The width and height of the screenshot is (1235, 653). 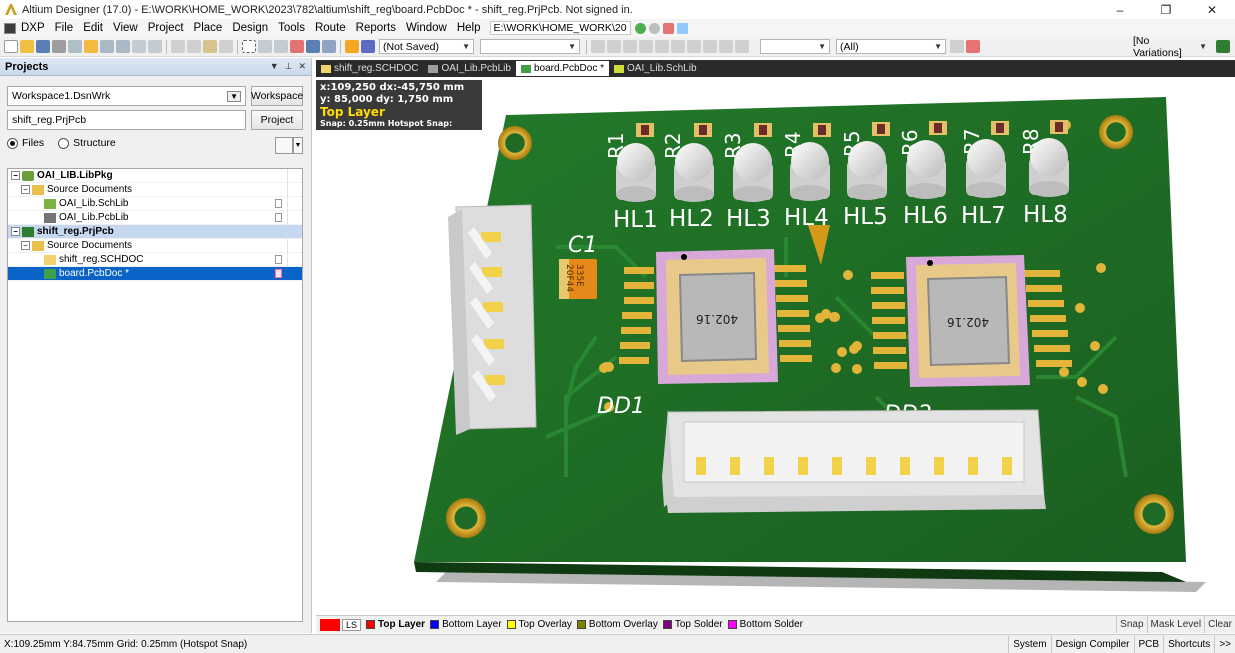 What do you see at coordinates (1131, 624) in the screenshot?
I see `snap-toggle: Snap` at bounding box center [1131, 624].